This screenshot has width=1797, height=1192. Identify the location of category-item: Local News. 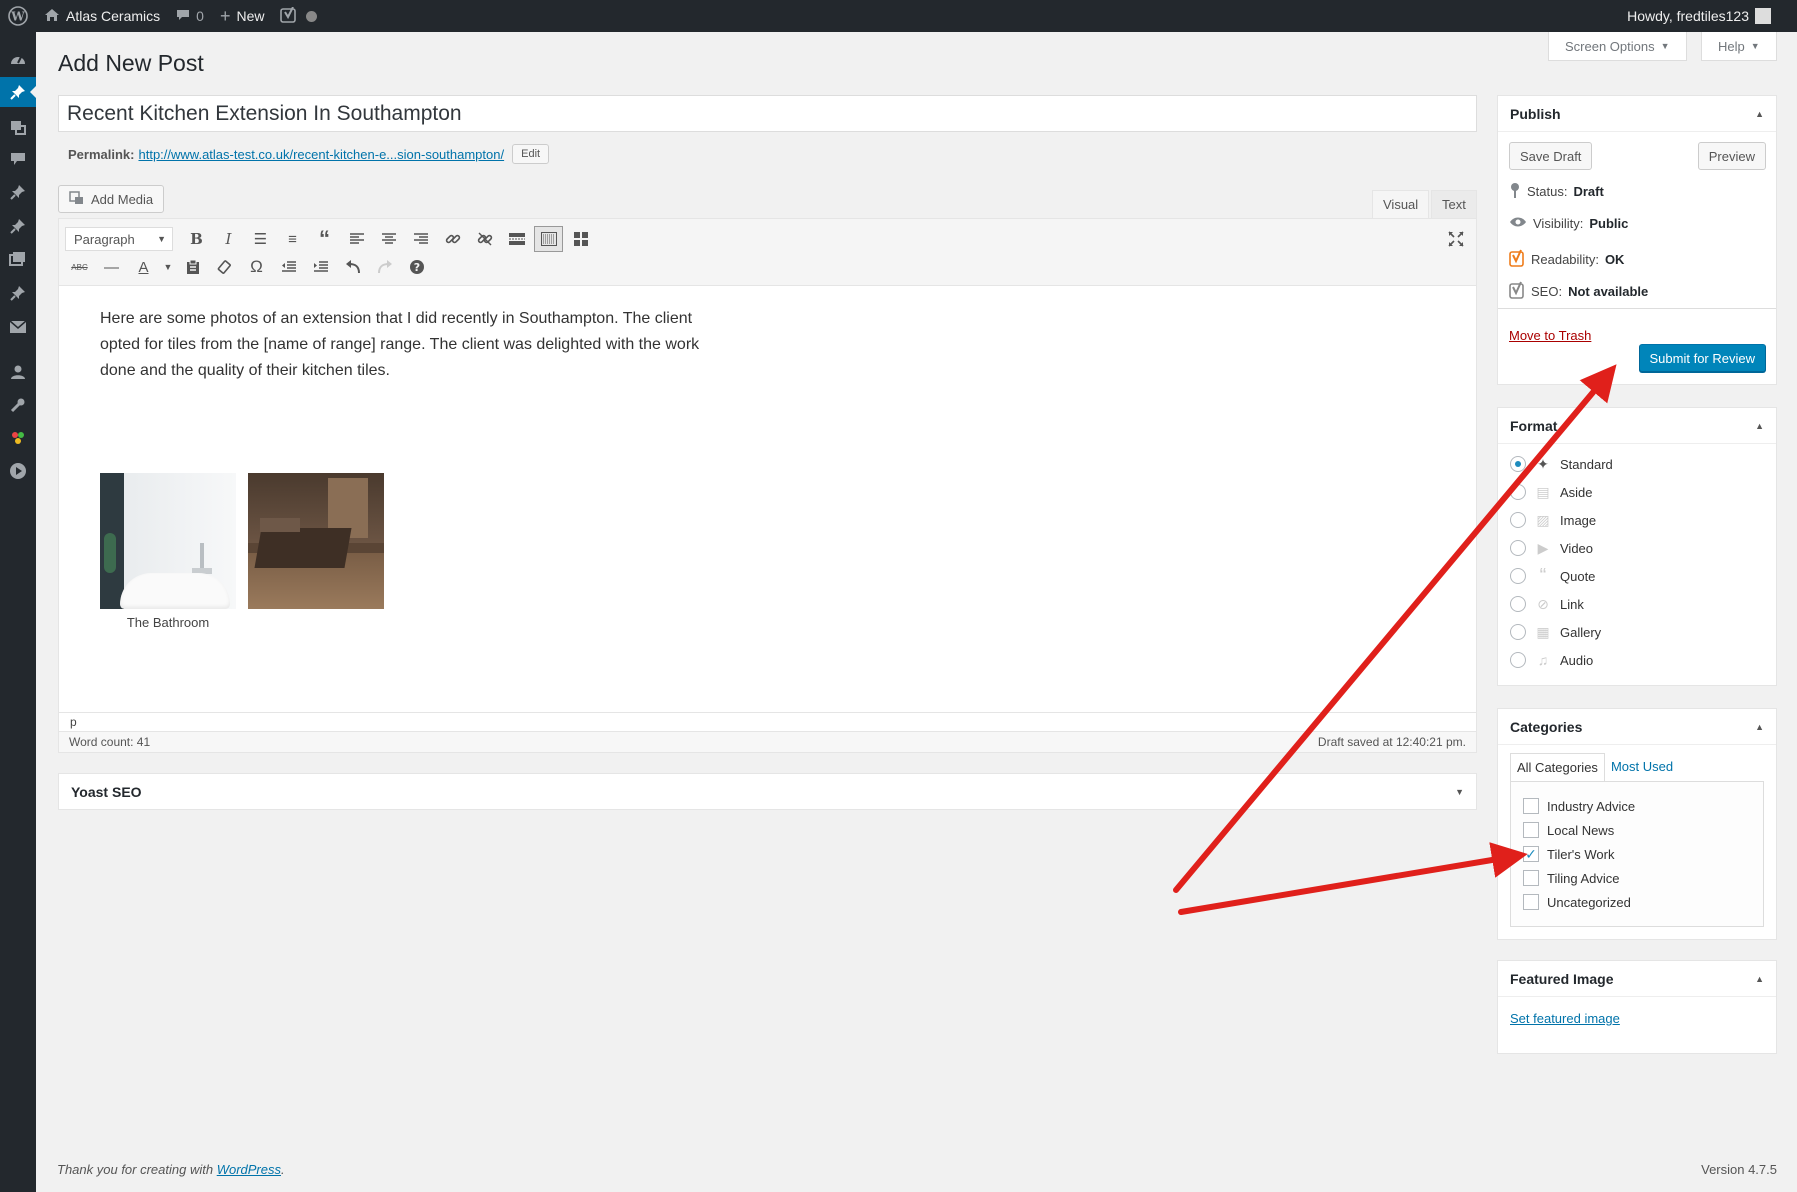
(1568, 830).